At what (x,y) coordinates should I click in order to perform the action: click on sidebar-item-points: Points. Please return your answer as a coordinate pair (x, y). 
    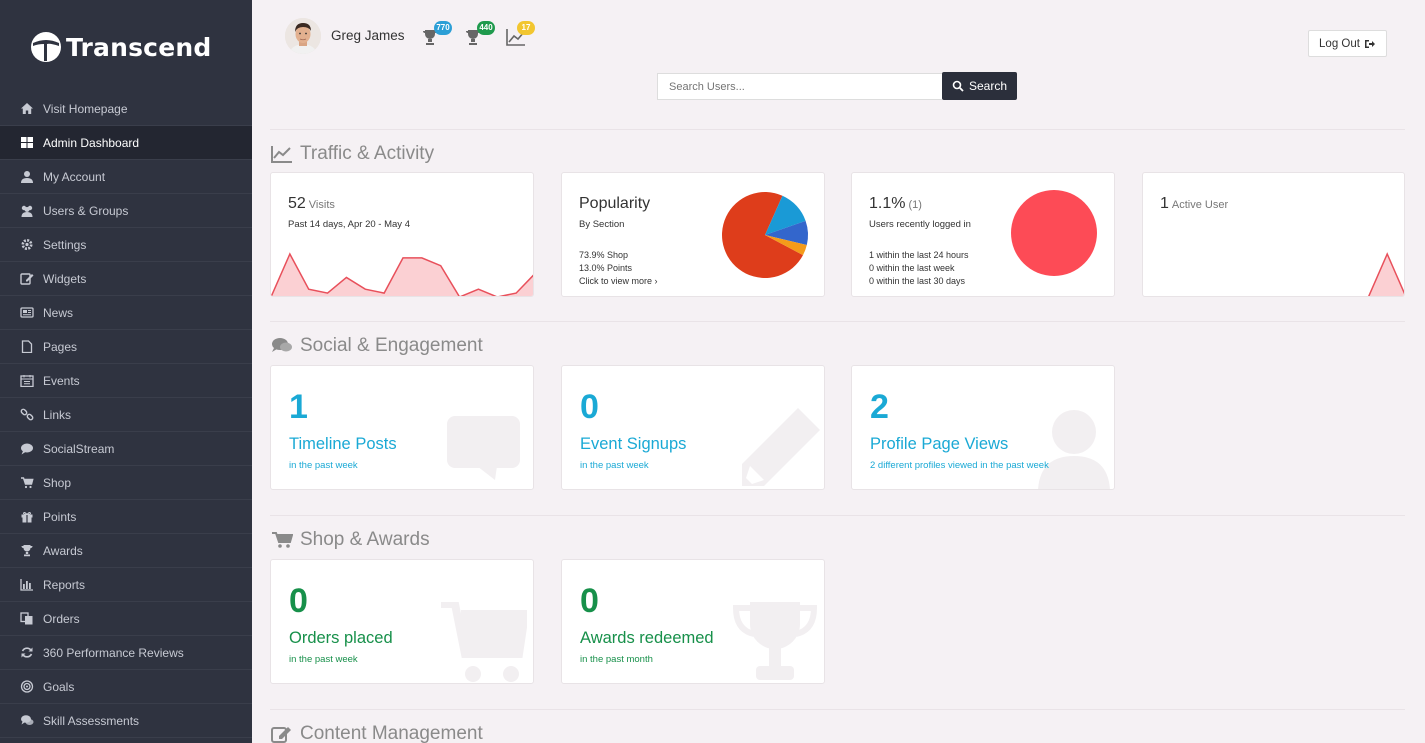
    Looking at the image, I should click on (126, 517).